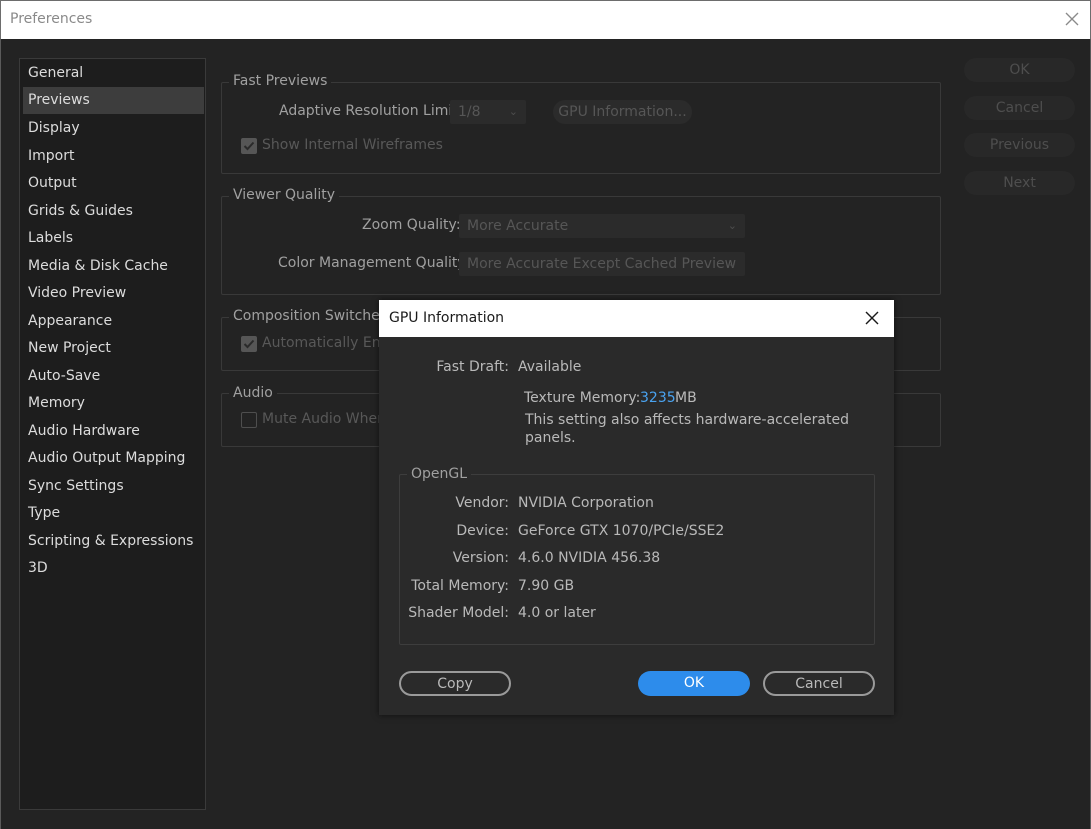 This screenshot has height=829, width=1091. I want to click on texture-note-line2: panels., so click(550, 438).